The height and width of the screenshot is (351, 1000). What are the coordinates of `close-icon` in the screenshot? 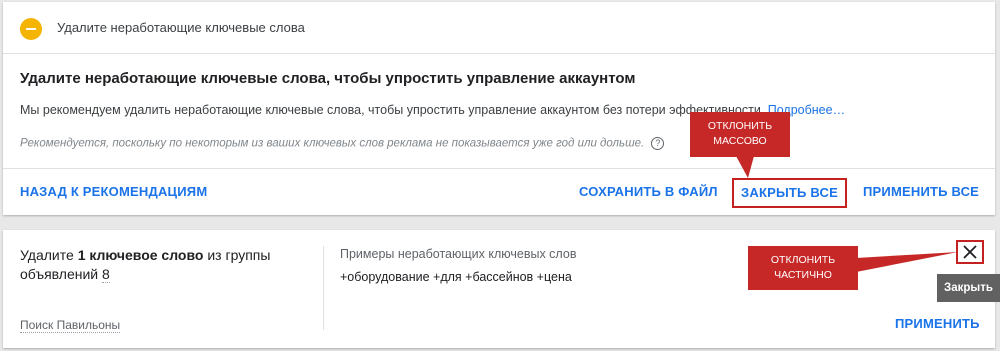 It's located at (970, 252).